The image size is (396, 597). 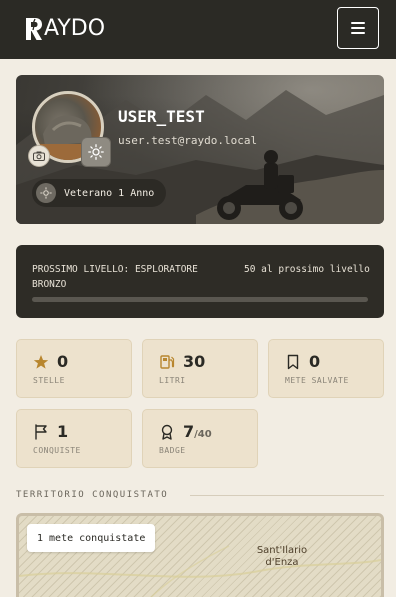 I want to click on veteran-badge-chip: Veterano 1 Anno, so click(x=99, y=193).